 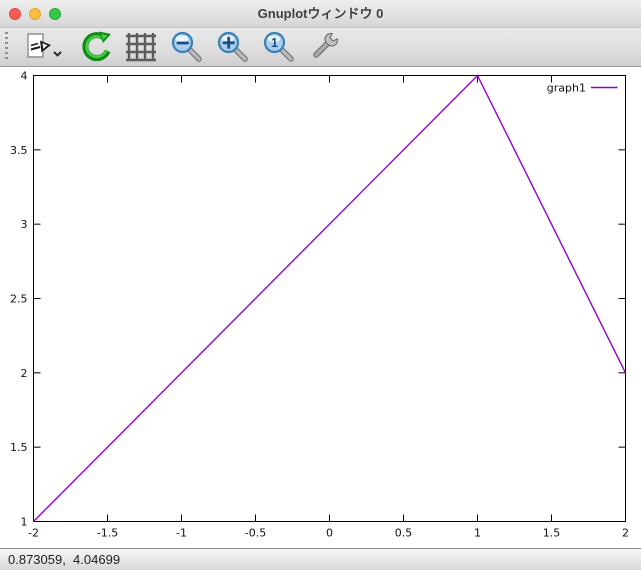 I want to click on x-tick-label: 1.5, so click(x=552, y=533).